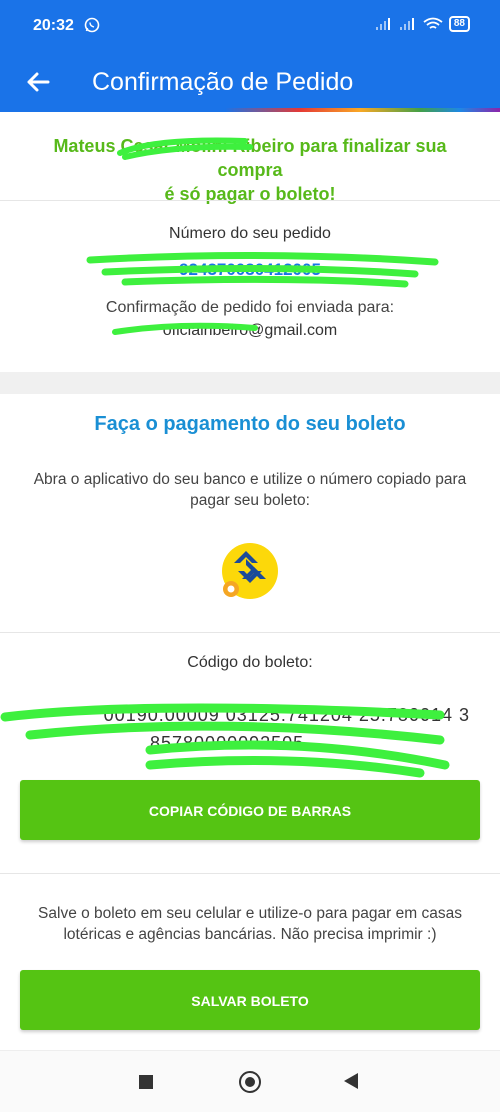 The width and height of the screenshot is (500, 1112). Describe the element at coordinates (250, 29) in the screenshot. I see `status-bar: 20:32 88` at that location.